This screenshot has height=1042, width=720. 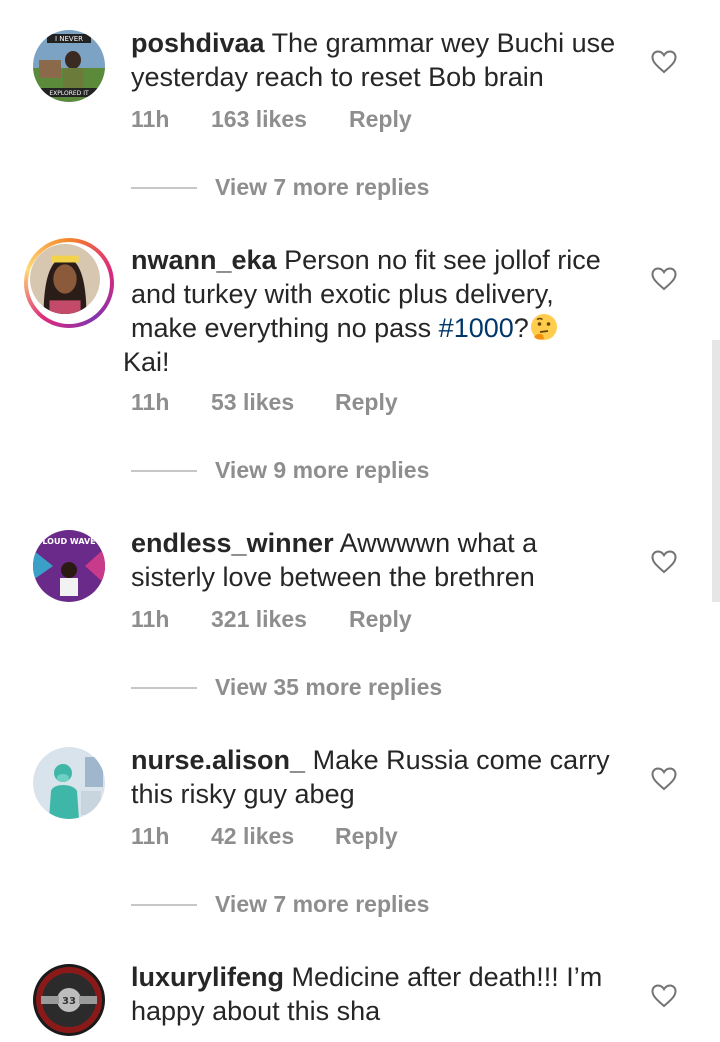 I want to click on comment-body-end: Kai!, so click(x=146, y=362).